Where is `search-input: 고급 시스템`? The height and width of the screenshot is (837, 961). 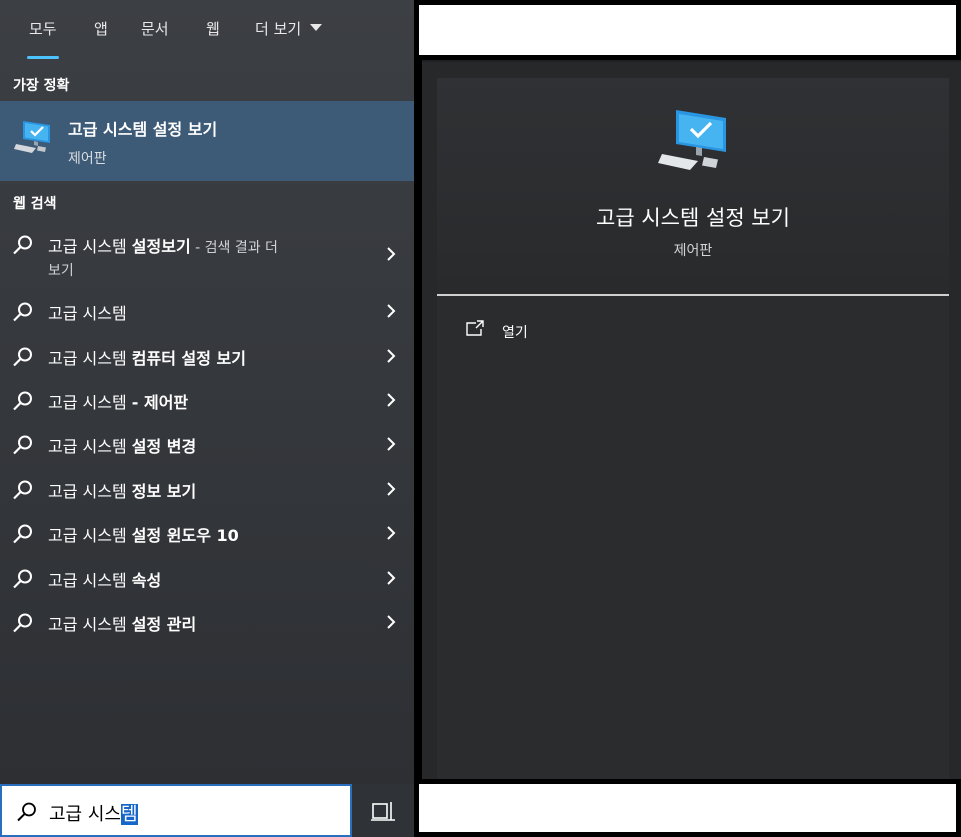 search-input: 고급 시스템 is located at coordinates (176, 810).